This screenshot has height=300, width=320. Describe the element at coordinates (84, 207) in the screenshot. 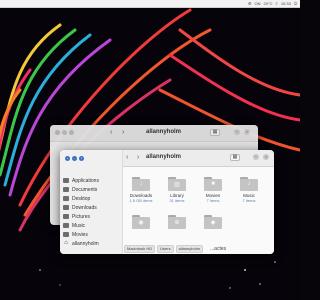

I see `sidebar-item-label: Downloads` at that location.